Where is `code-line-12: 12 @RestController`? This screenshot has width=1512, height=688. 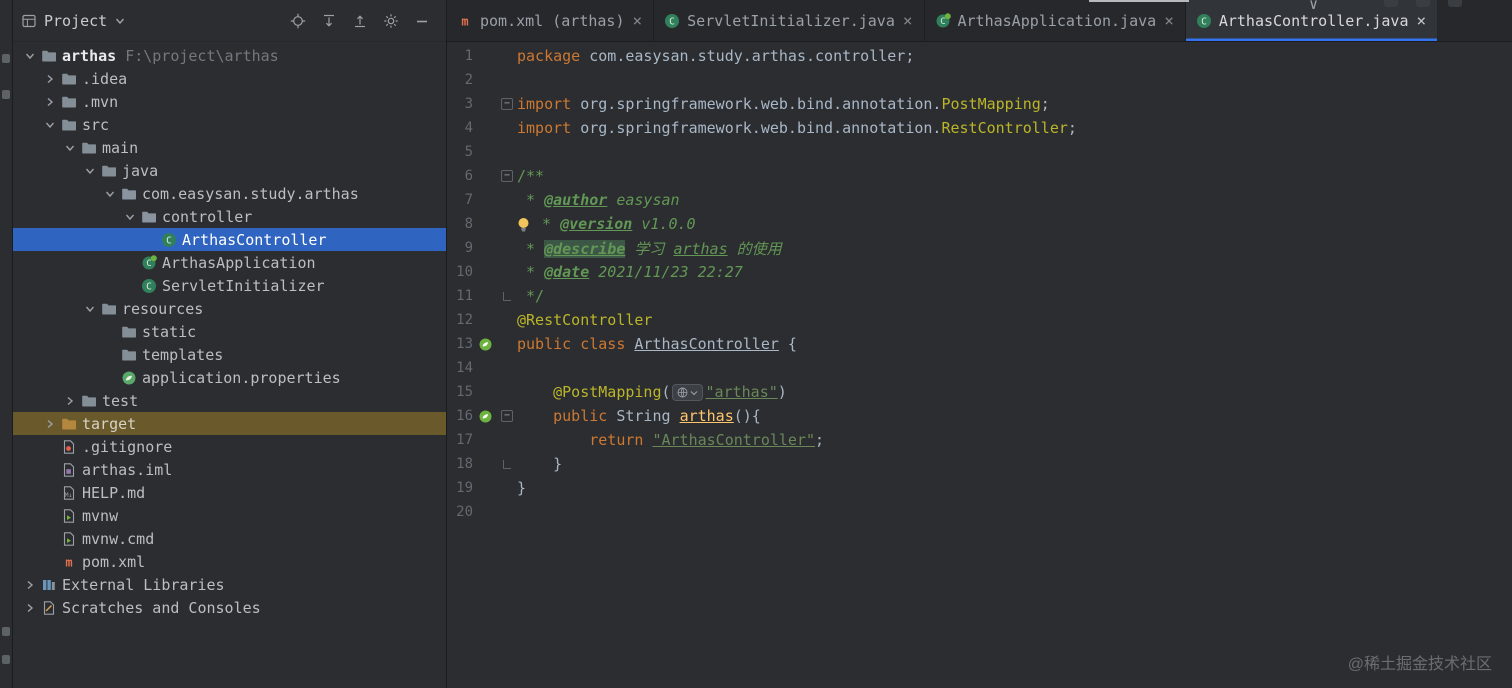
code-line-12: 12 @RestController is located at coordinates (979, 320).